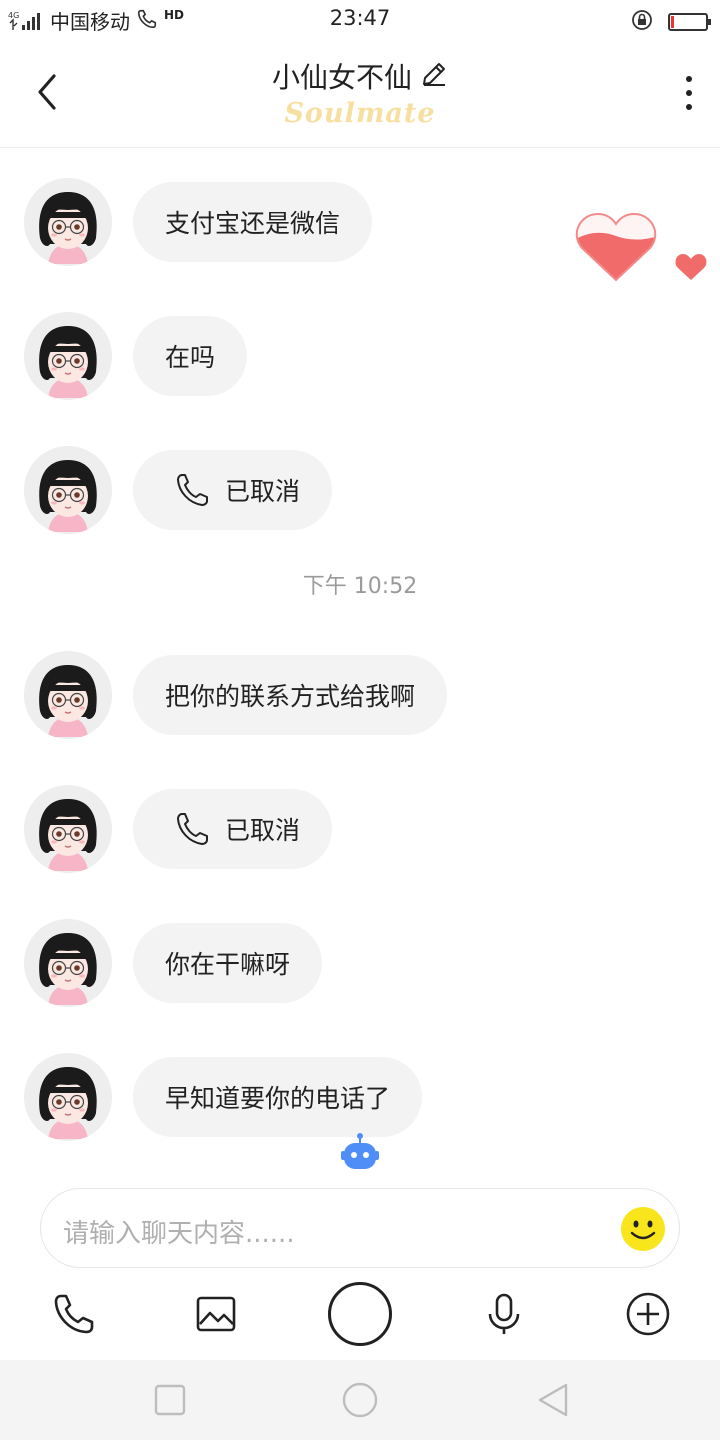 Image resolution: width=720 pixels, height=1440 pixels. What do you see at coordinates (616, 247) in the screenshot?
I see `heart-icon` at bounding box center [616, 247].